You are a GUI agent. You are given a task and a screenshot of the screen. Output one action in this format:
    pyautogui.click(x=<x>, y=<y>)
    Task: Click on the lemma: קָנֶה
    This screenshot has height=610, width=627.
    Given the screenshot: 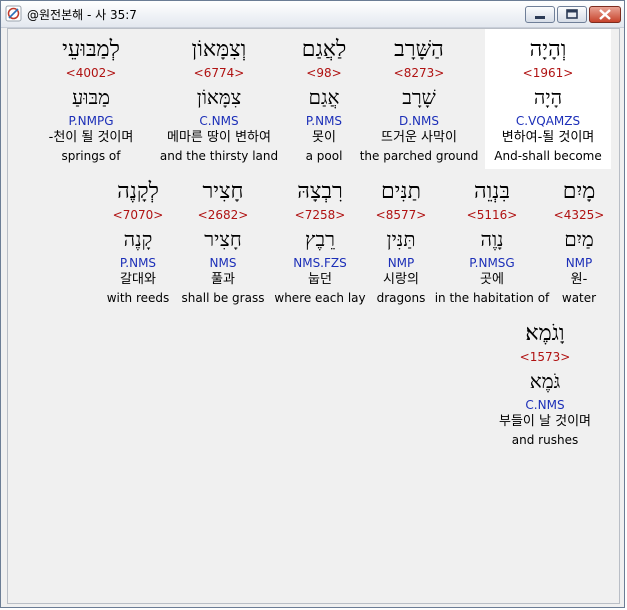 What is the action you would take?
    pyautogui.click(x=138, y=239)
    